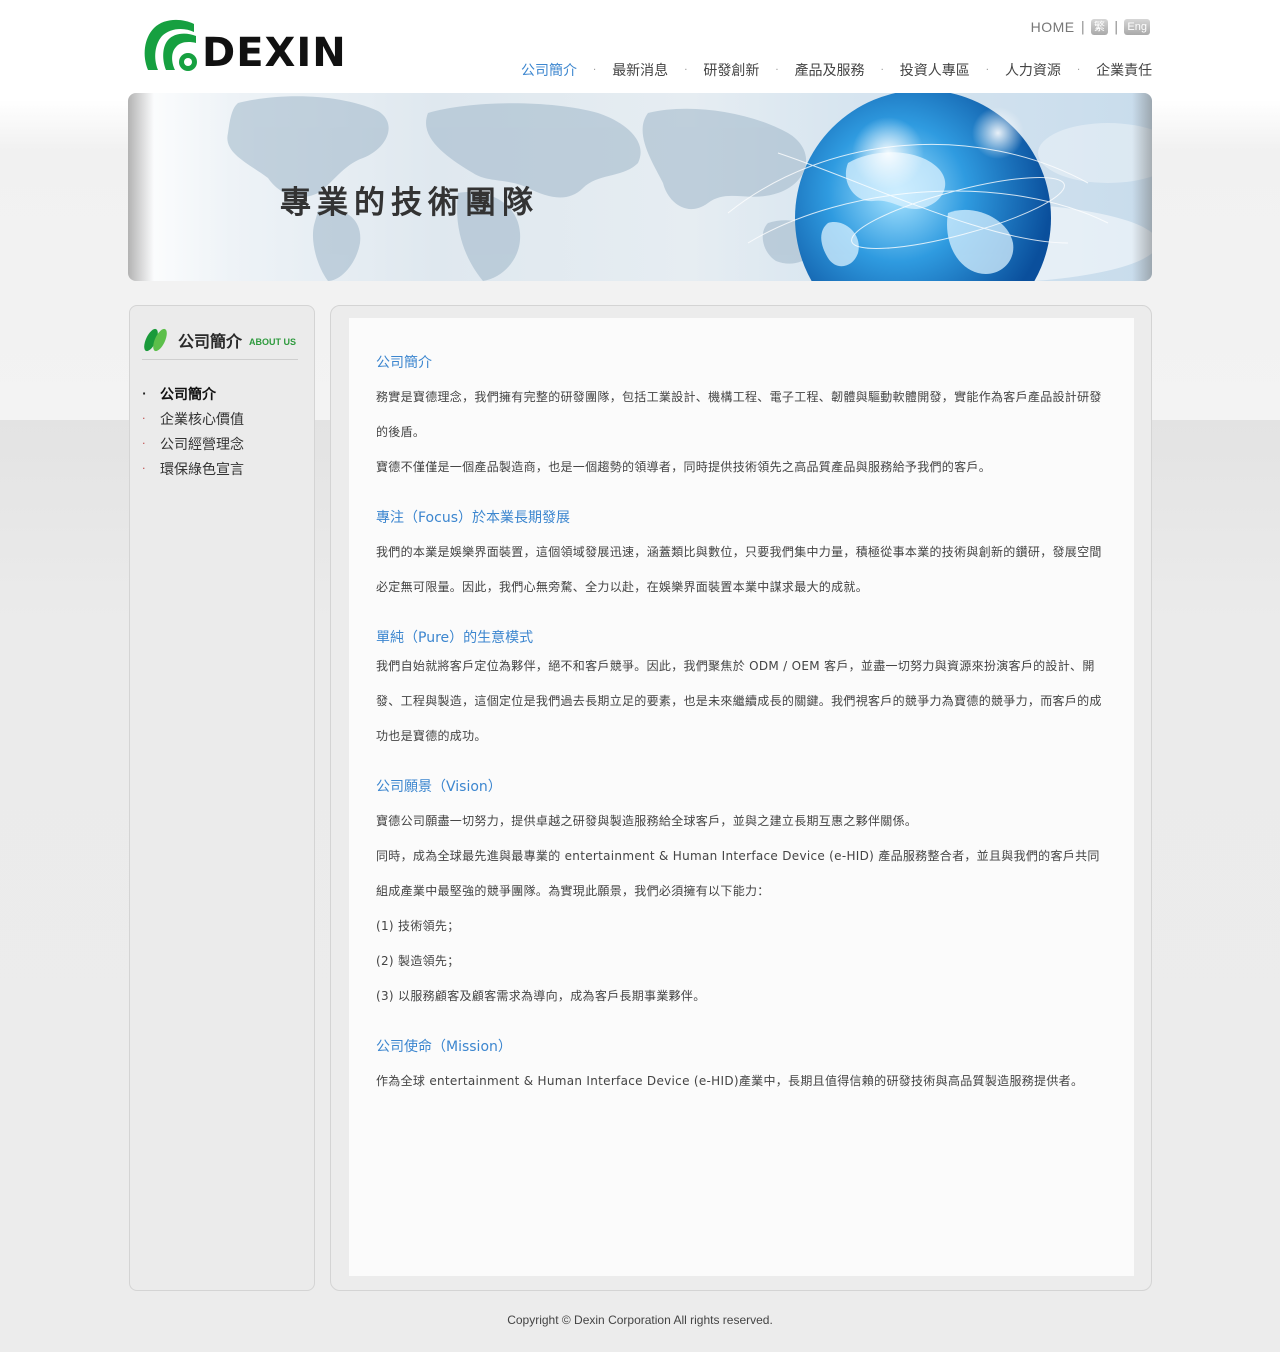 The height and width of the screenshot is (1352, 1280). I want to click on leaf-icon, so click(155, 339).